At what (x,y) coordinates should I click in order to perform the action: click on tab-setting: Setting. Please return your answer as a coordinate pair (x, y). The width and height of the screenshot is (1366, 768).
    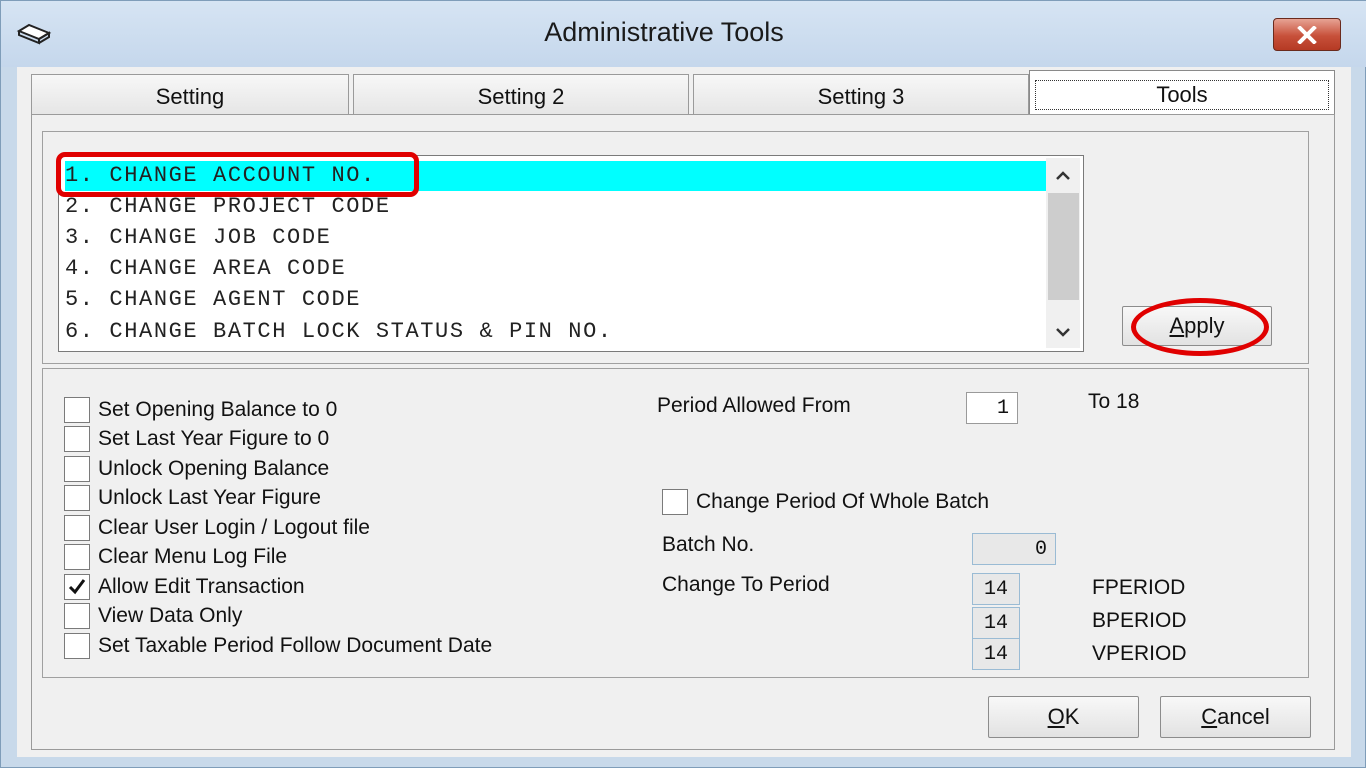
    Looking at the image, I should click on (190, 96).